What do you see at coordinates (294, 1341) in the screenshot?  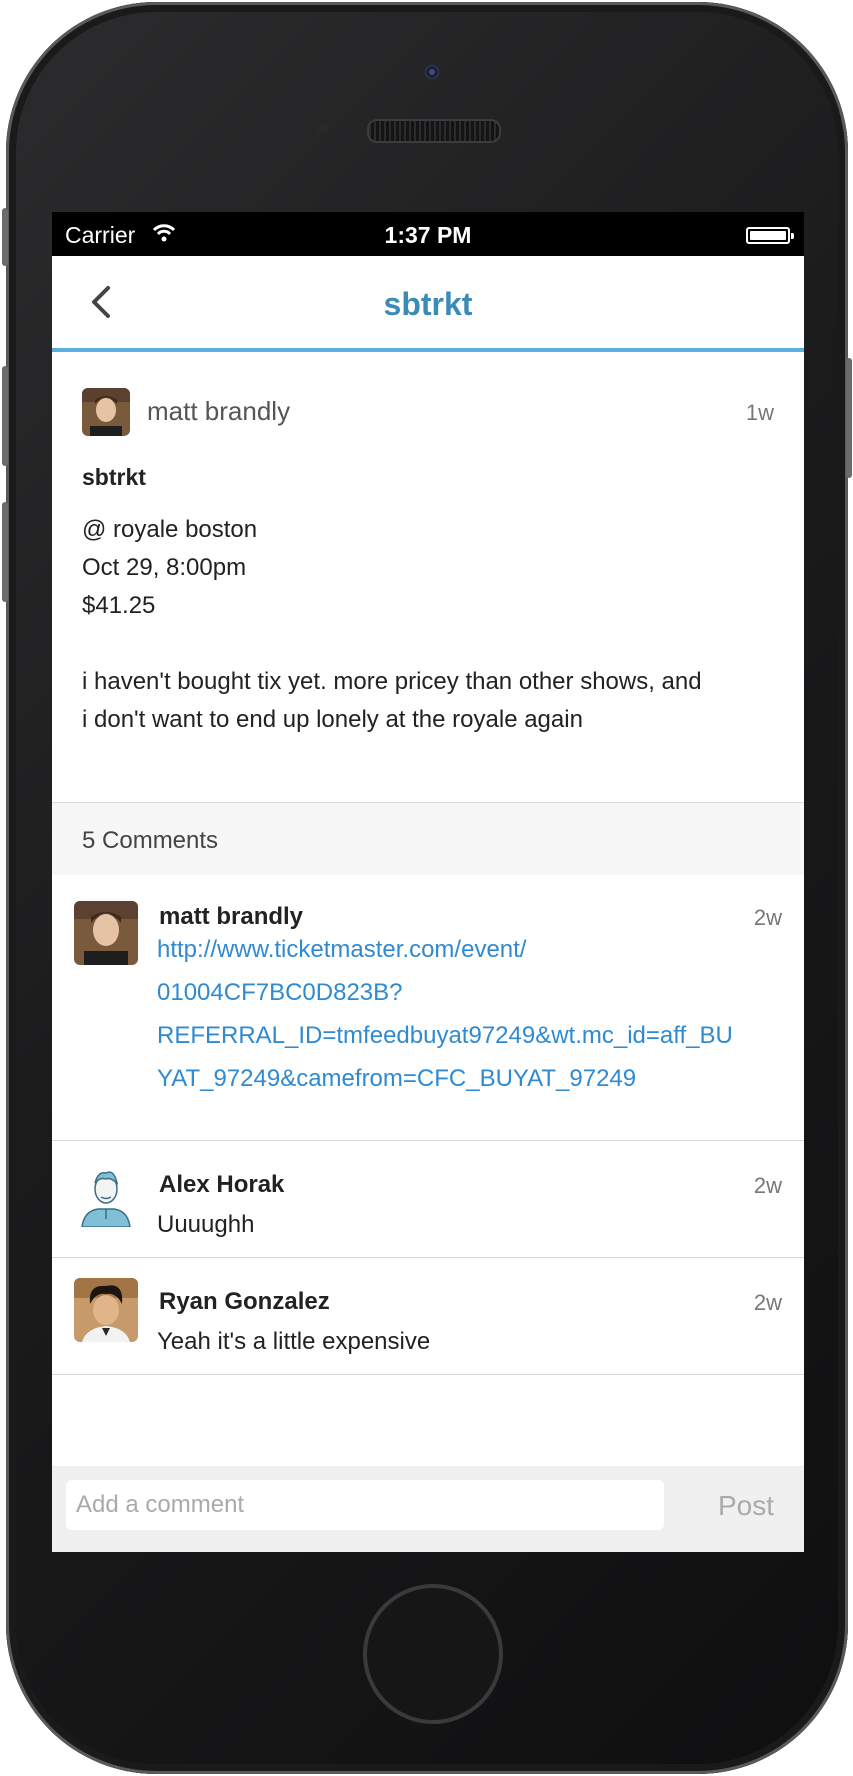 I see `comment-text: Yeah it's a little expensive` at bounding box center [294, 1341].